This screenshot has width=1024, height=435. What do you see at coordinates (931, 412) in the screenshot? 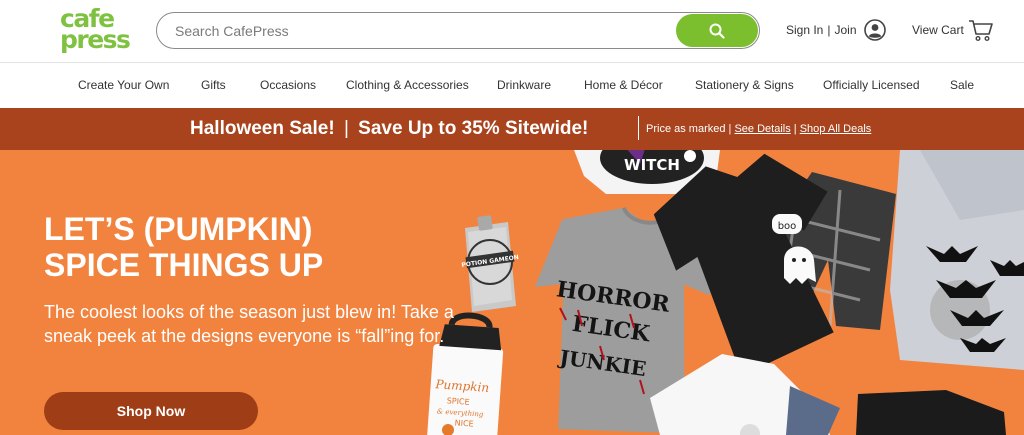
I see `black-shirt-bottom` at bounding box center [931, 412].